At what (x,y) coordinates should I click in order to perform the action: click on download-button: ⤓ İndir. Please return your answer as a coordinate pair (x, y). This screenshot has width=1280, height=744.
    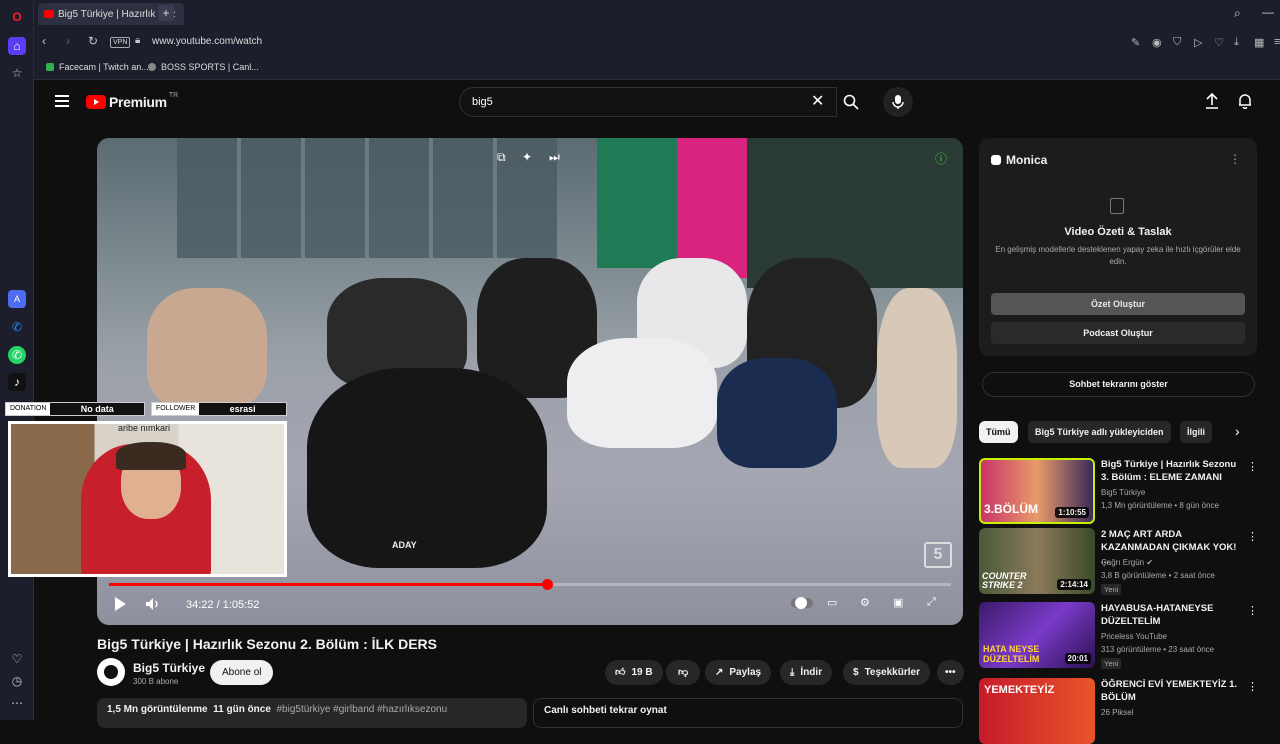
    Looking at the image, I should click on (806, 672).